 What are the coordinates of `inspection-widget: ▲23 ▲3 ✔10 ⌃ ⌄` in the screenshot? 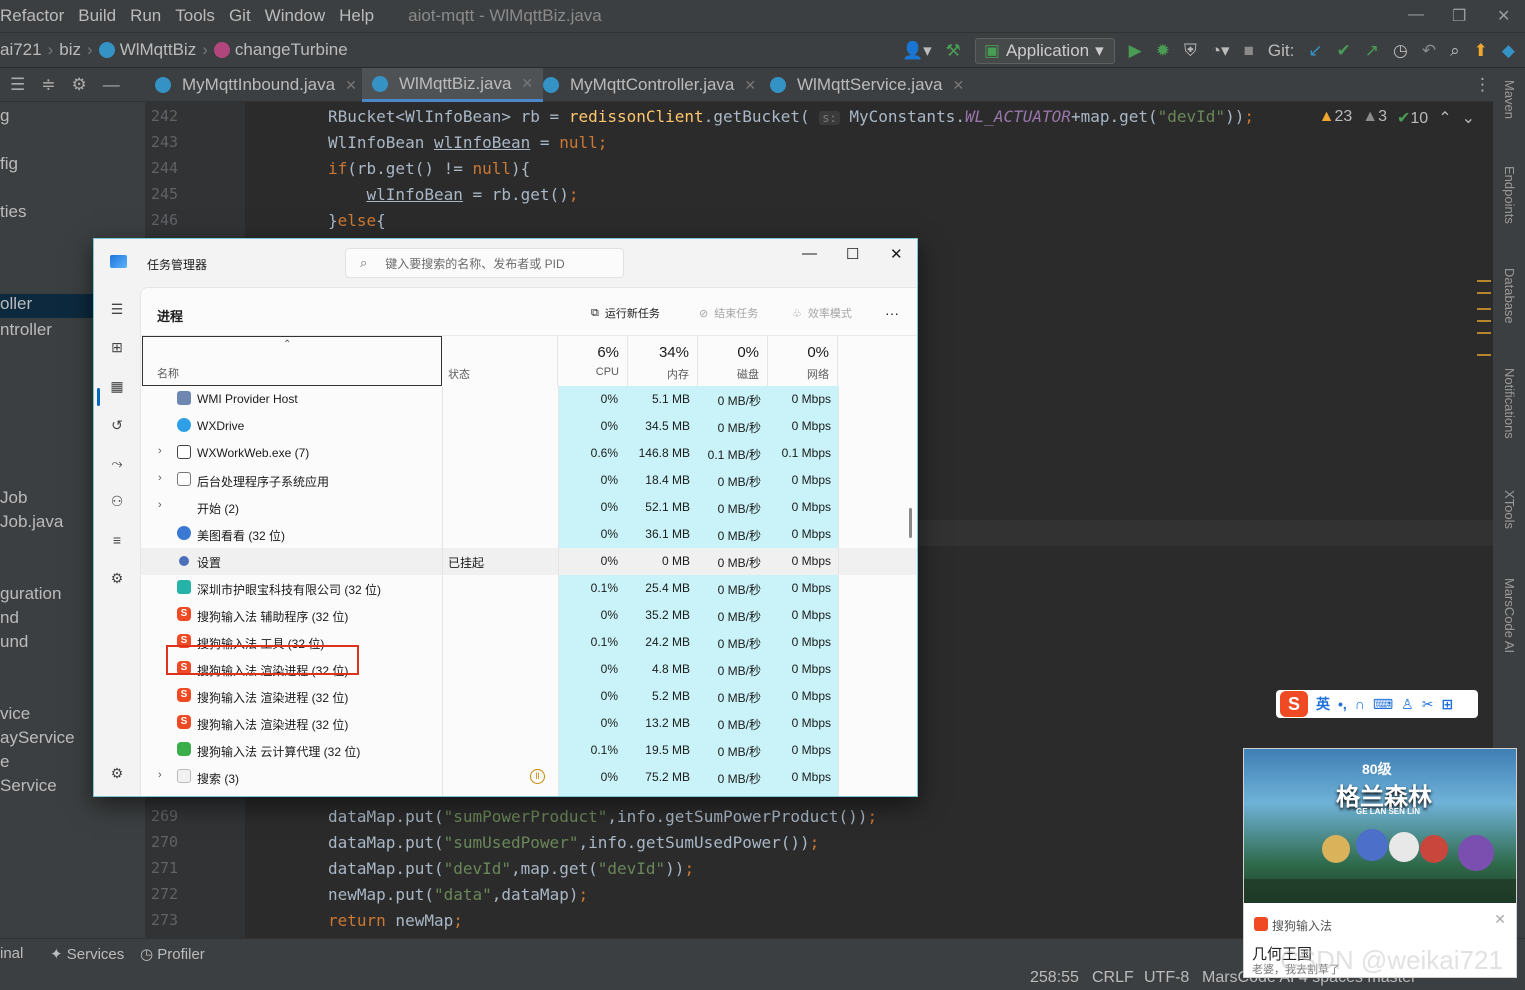 It's located at (1397, 118).